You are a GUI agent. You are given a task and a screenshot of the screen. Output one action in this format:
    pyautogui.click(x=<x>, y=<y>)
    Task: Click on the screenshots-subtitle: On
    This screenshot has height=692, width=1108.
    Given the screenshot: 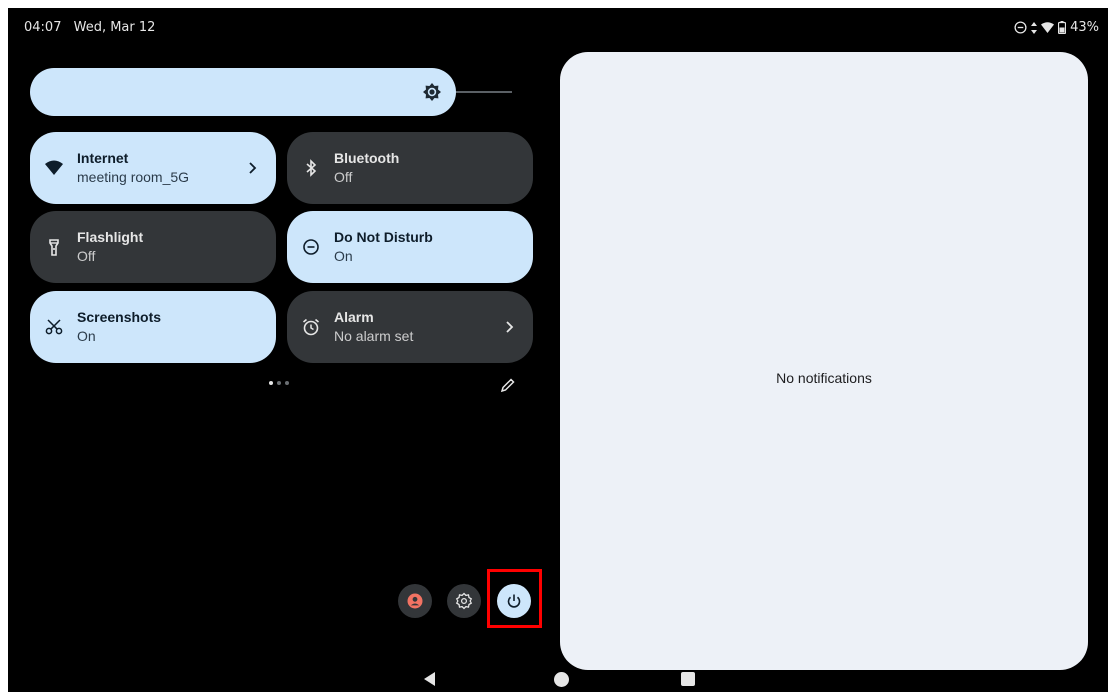 What is the action you would take?
    pyautogui.click(x=86, y=336)
    